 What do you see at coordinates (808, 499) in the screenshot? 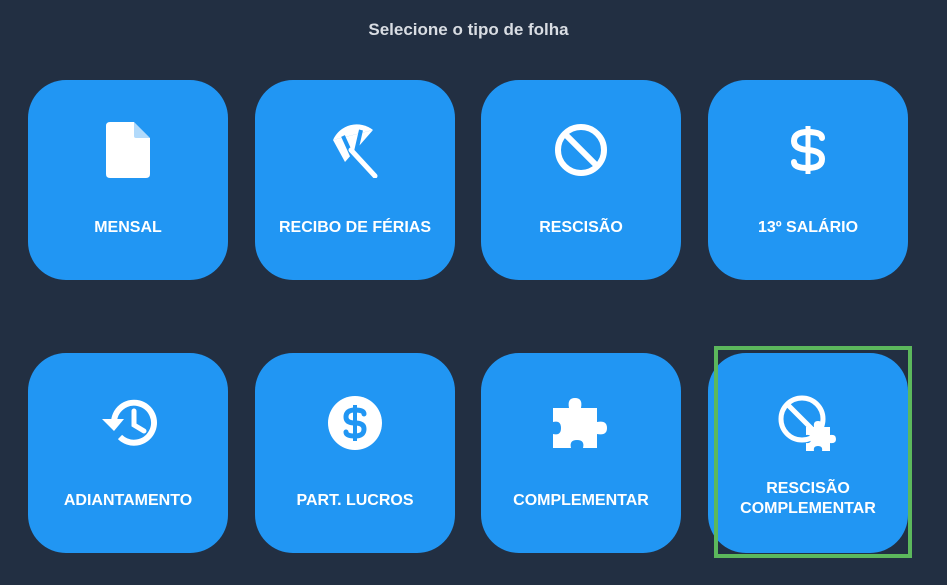
I see `card-label: RESCISÃO COMPLEMENTAR` at bounding box center [808, 499].